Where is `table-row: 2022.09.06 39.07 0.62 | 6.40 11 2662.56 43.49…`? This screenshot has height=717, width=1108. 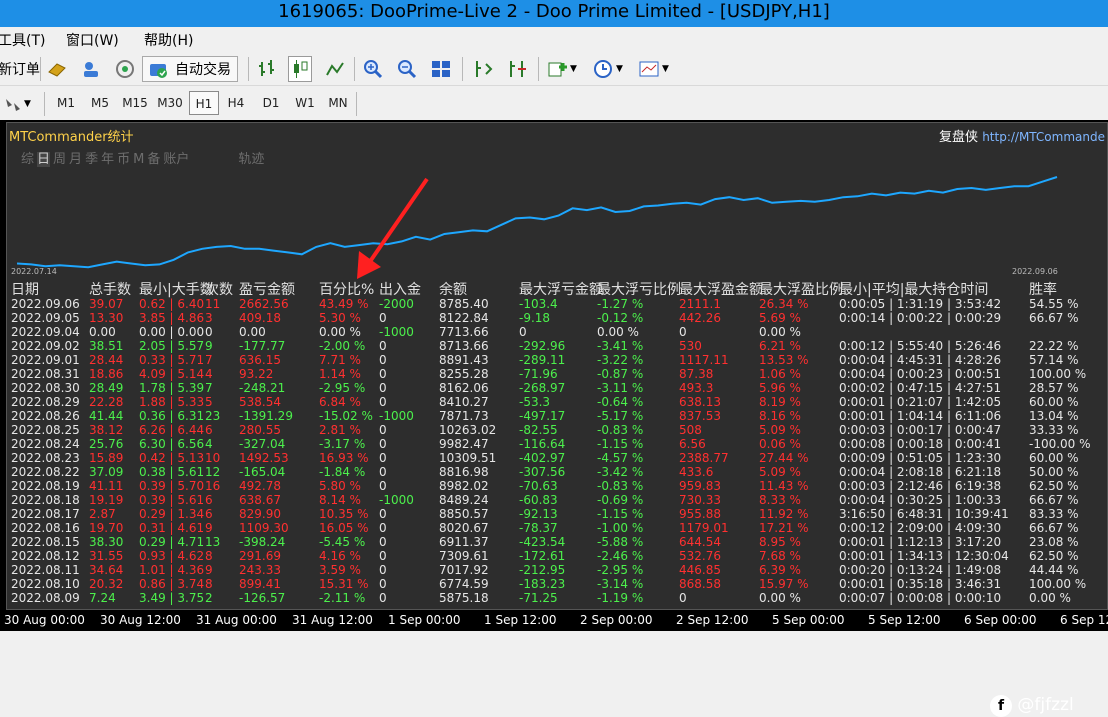 table-row: 2022.09.06 39.07 0.62 | 6.40 11 2662.56 43.49… is located at coordinates (557, 304).